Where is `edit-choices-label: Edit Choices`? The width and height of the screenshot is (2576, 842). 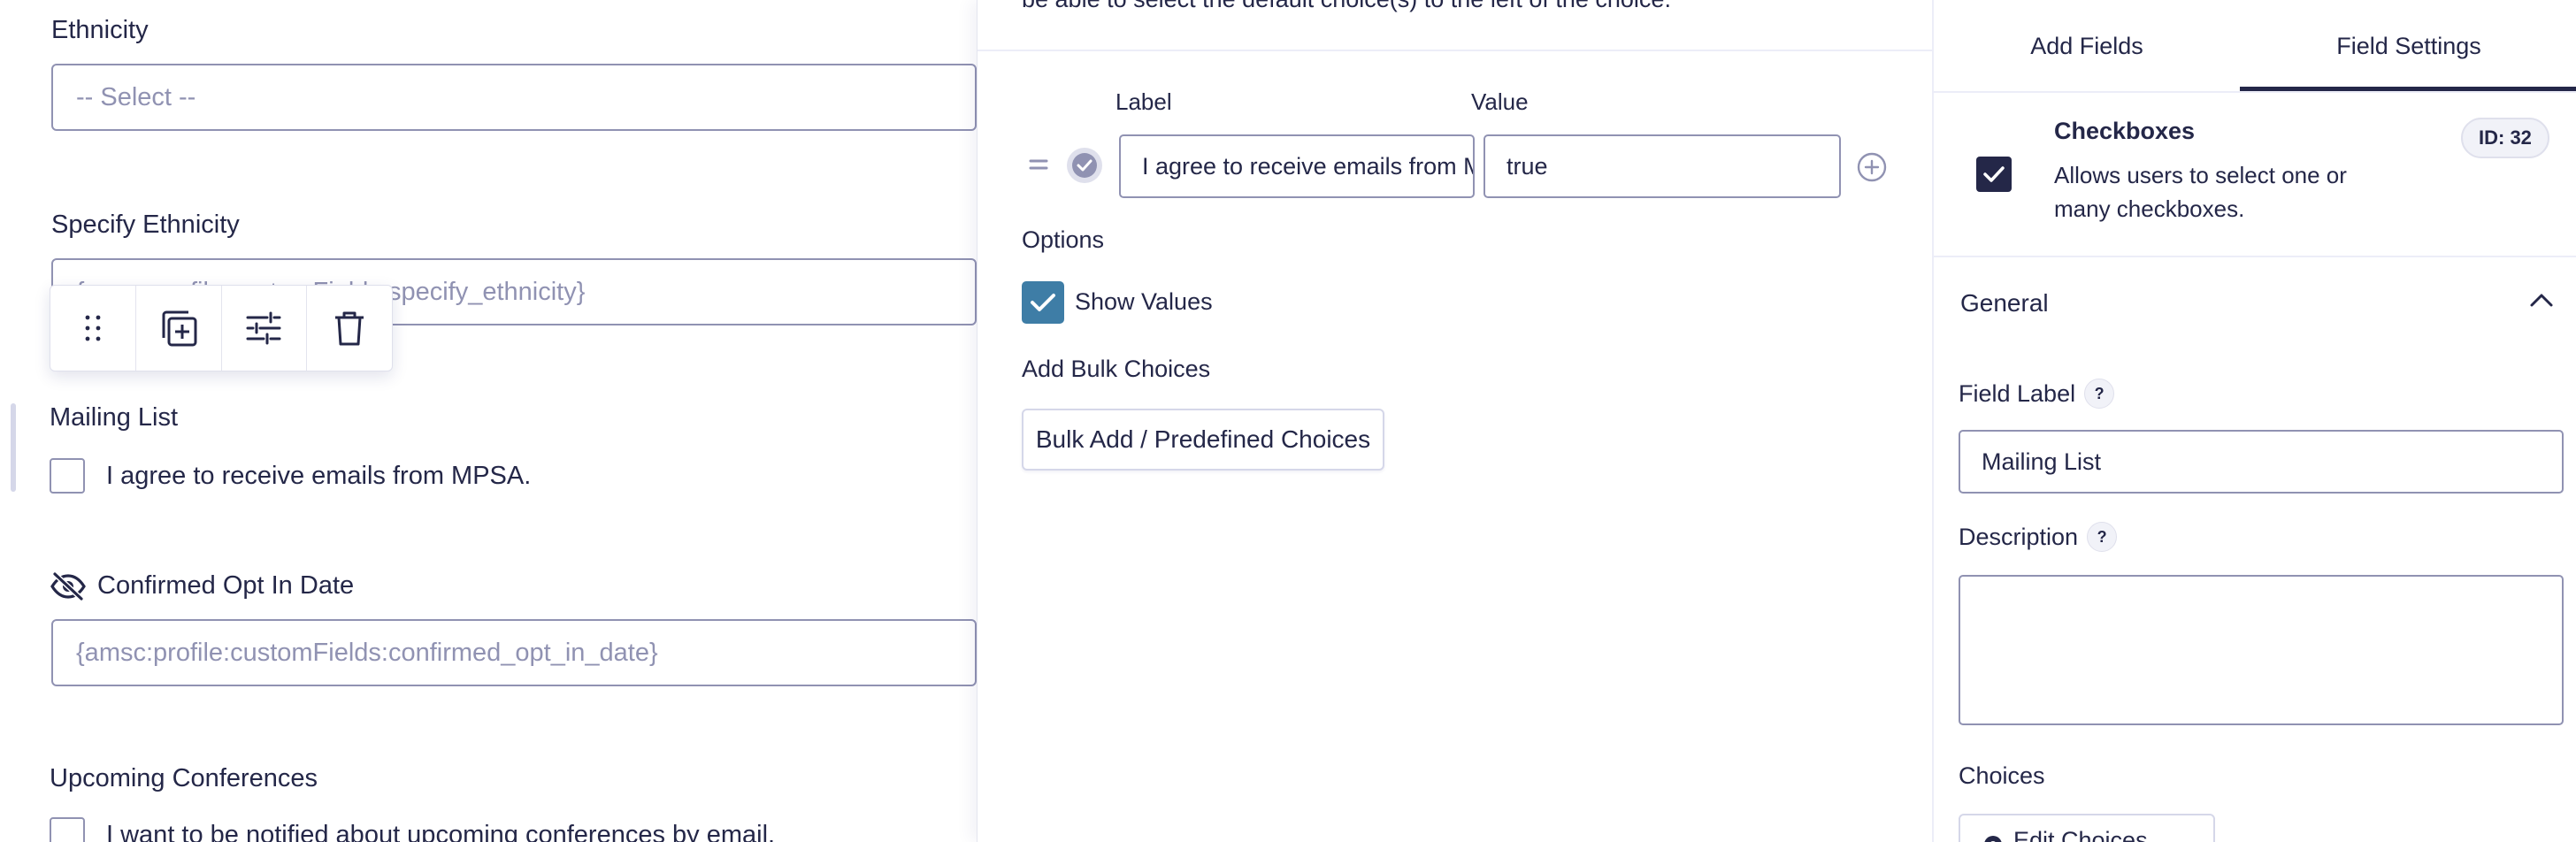
edit-choices-label: Edit Choices is located at coordinates (2080, 834).